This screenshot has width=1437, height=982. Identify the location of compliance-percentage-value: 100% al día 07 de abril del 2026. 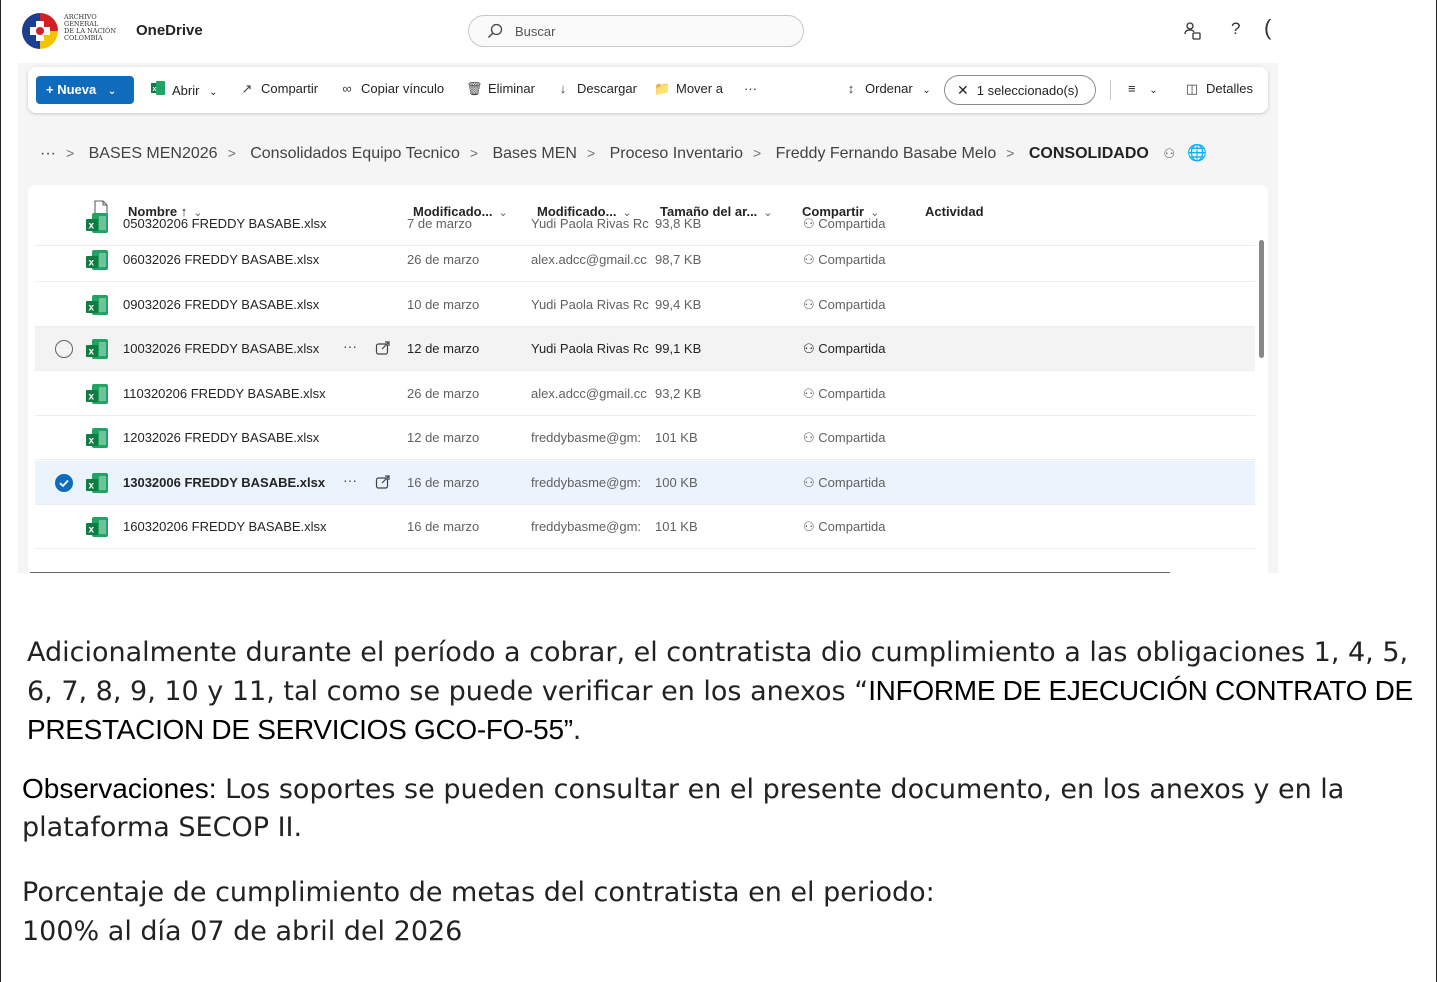
(242, 931).